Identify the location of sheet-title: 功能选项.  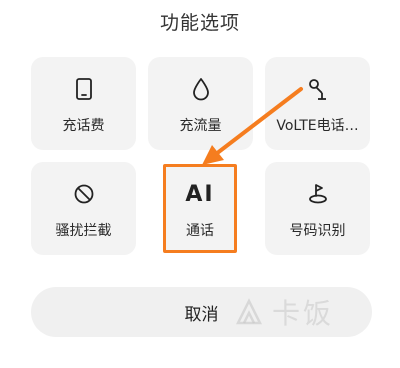
(199, 23).